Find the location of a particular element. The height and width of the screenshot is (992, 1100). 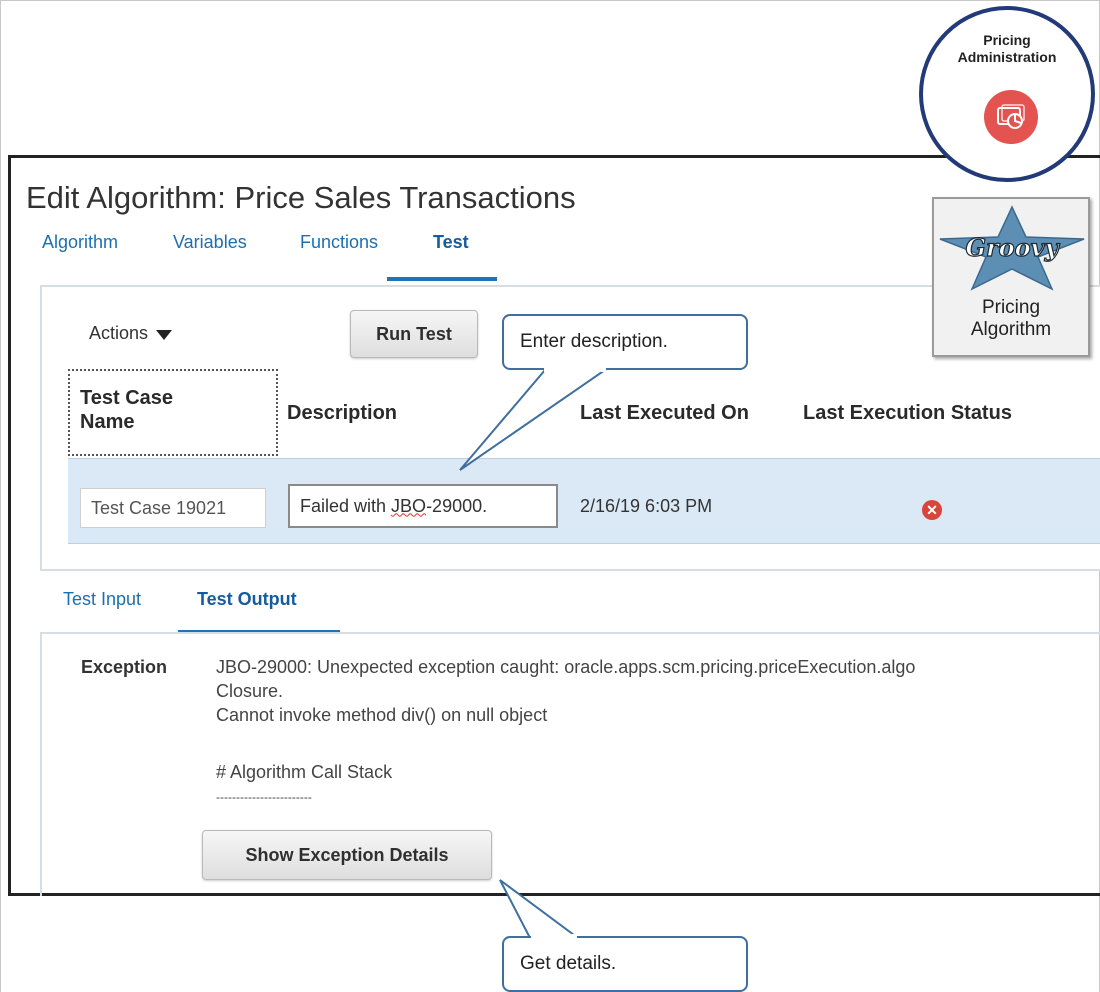

groovy-logo-text: Groovy is located at coordinates (1012, 247).